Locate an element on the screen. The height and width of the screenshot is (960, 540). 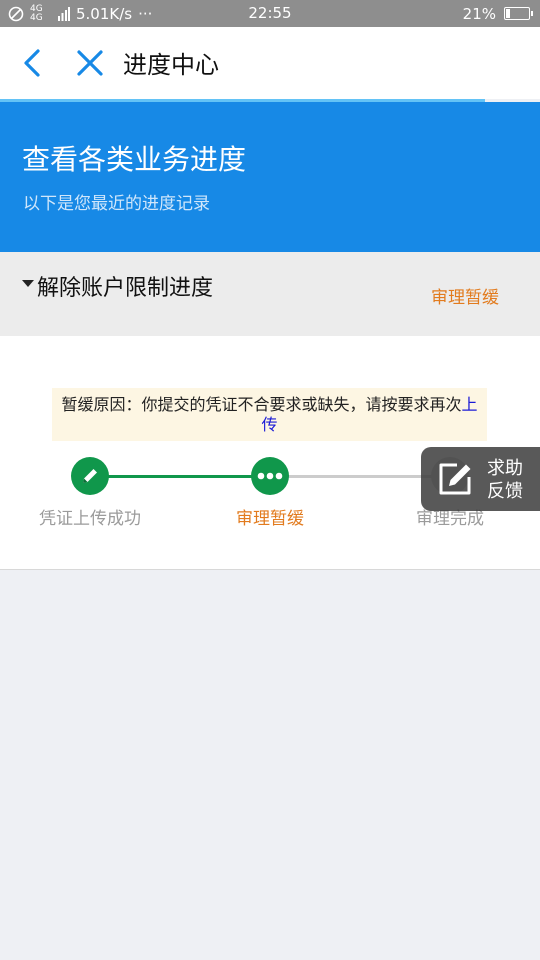
step-2-circle is located at coordinates (270, 476).